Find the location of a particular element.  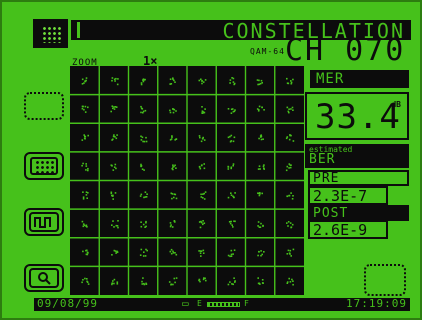

post-ber-value: 2.6E-9 is located at coordinates (348, 229).